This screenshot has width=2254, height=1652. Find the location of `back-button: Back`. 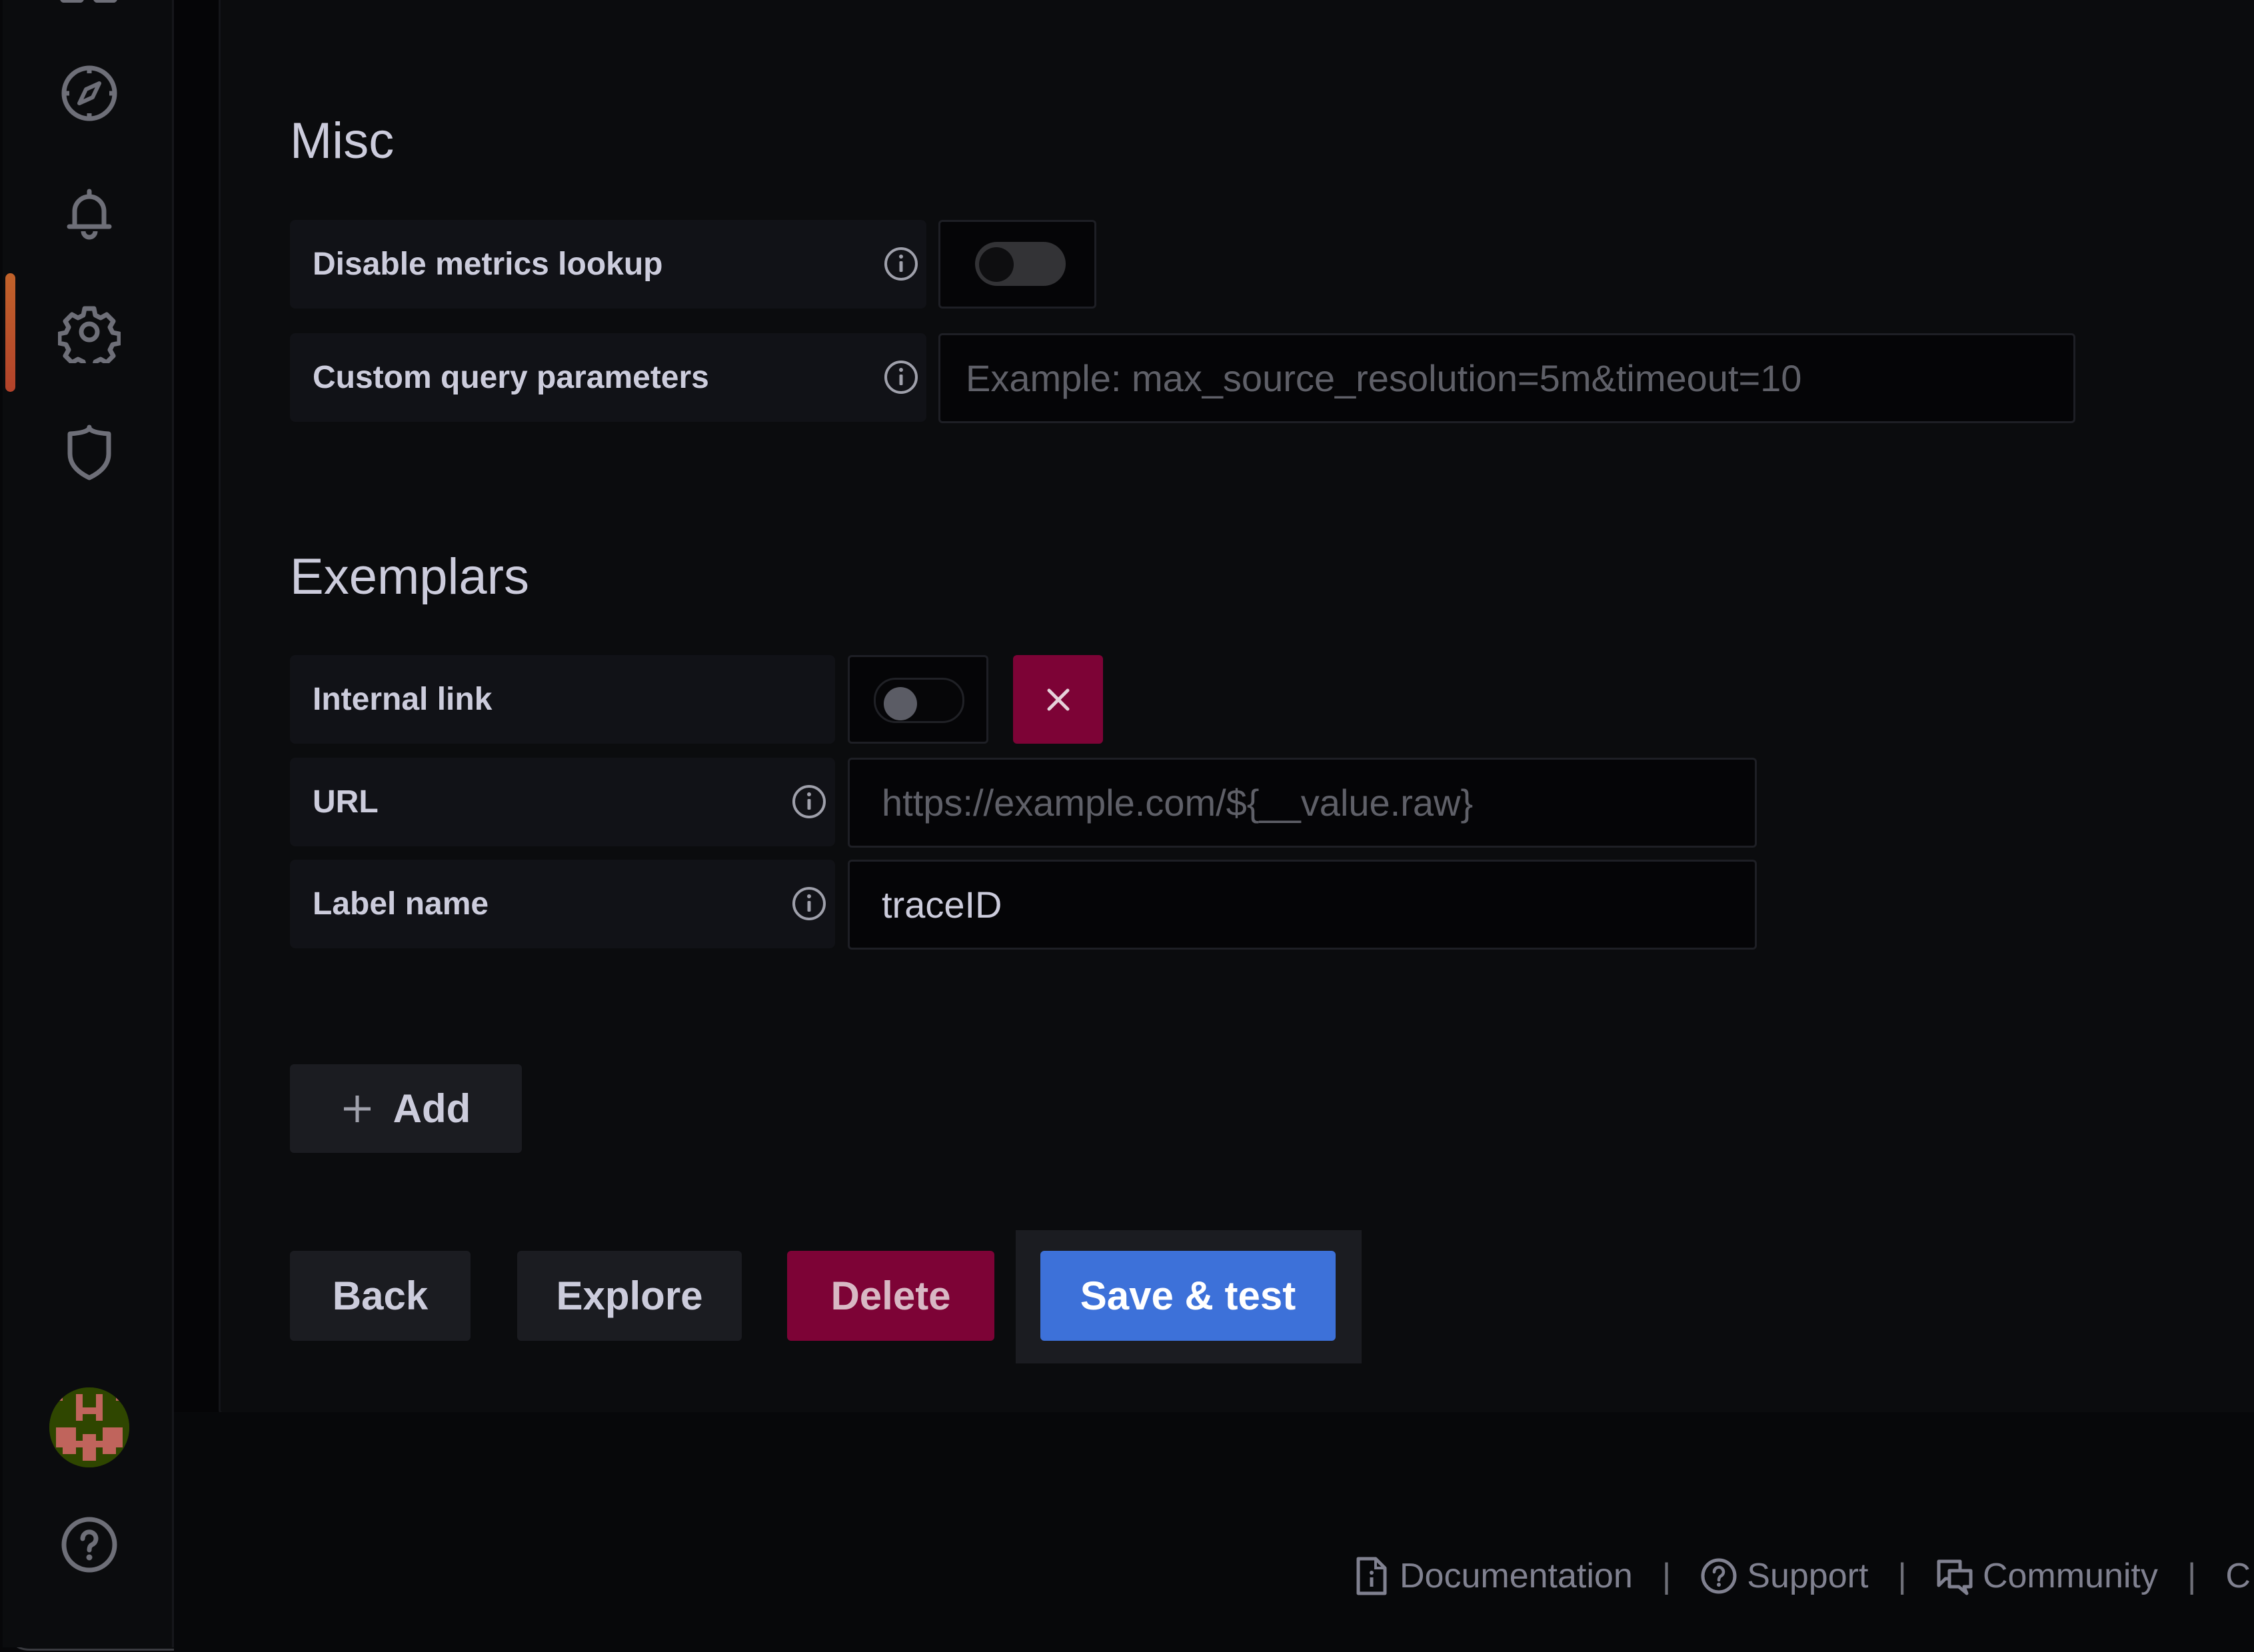

back-button: Back is located at coordinates (381, 1296).